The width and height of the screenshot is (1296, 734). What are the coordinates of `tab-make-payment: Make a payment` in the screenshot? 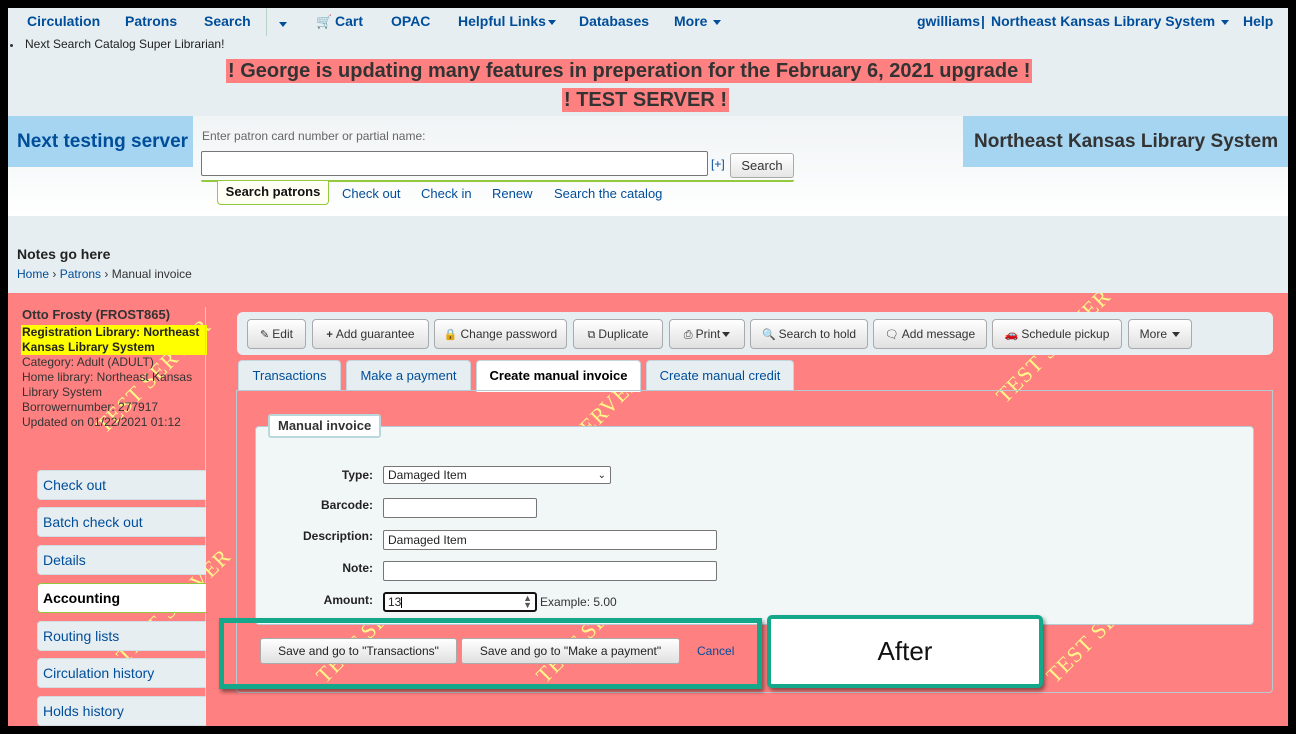 It's located at (408, 375).